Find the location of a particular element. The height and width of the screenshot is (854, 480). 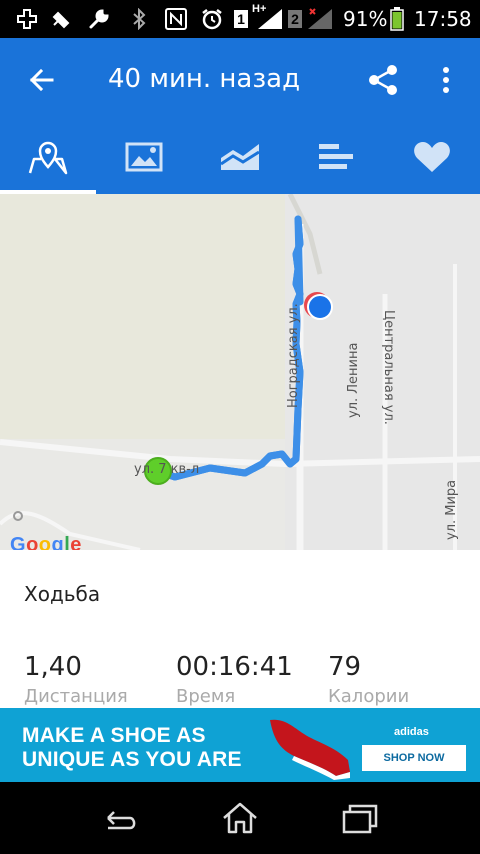

shoe-image is located at coordinates (309, 747).